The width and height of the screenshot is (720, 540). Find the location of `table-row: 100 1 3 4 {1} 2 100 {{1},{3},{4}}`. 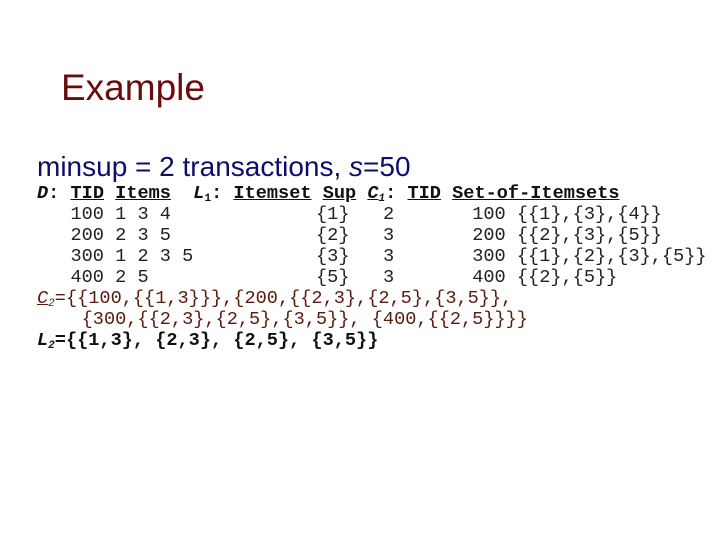

table-row: 100 1 3 4 {1} 2 100 {{1},{3},{4}} is located at coordinates (349, 214).